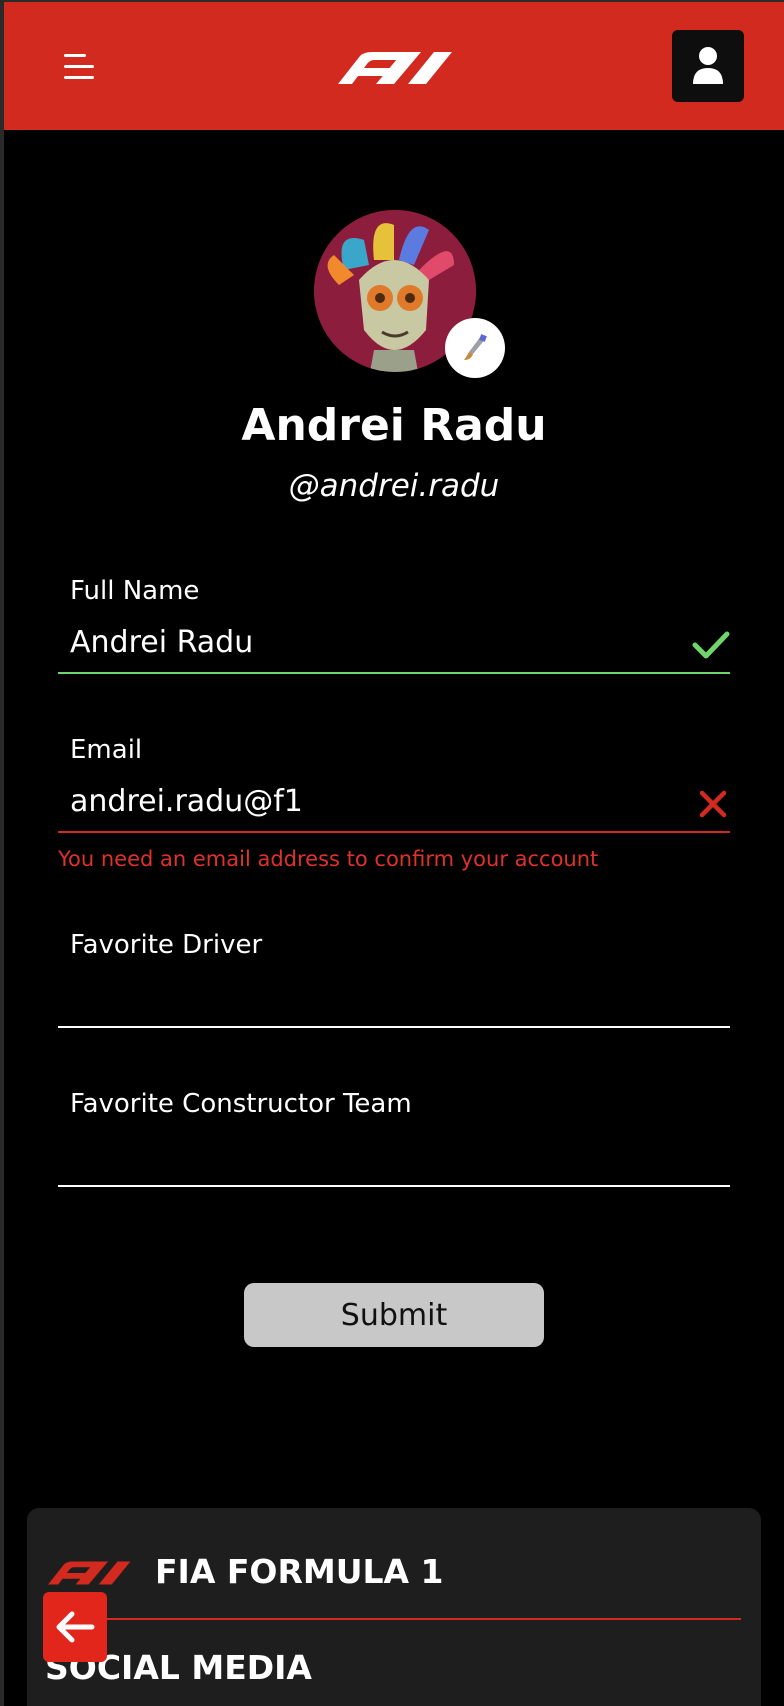 This screenshot has width=784, height=1706. I want to click on favorite-team-label: Favorite Constructor Team, so click(241, 1104).